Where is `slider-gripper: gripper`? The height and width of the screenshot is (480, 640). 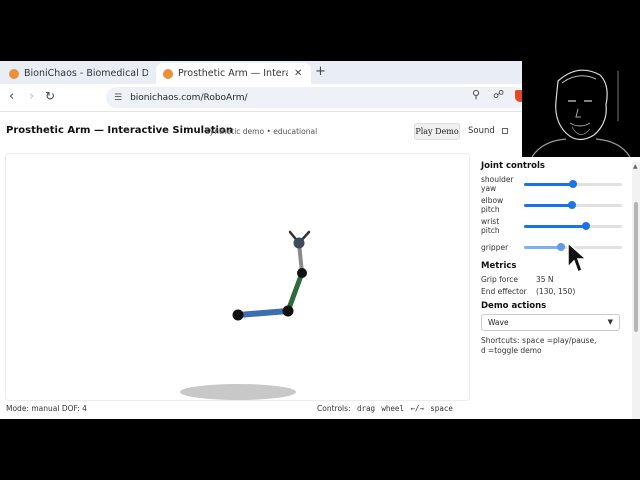 slider-gripper: gripper is located at coordinates (553, 248).